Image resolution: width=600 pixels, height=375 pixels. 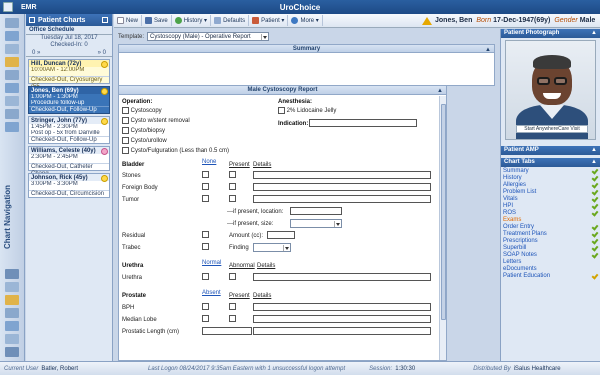 I want to click on foreign-body-details-input, so click(x=342, y=187).